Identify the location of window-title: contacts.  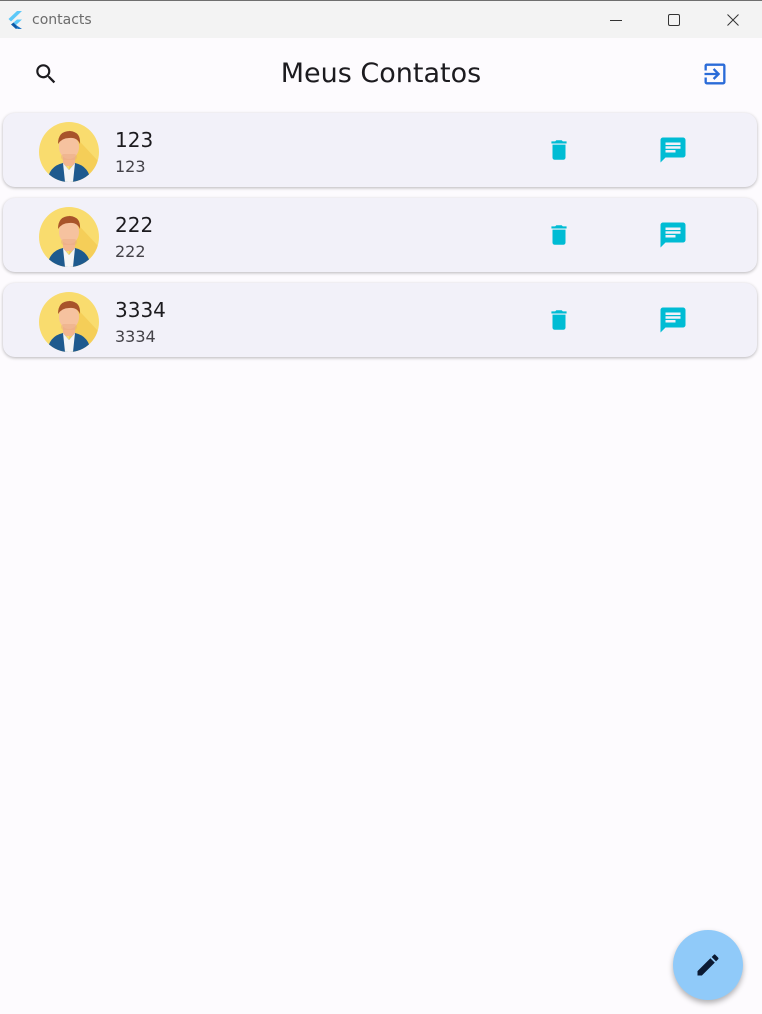
(62, 20).